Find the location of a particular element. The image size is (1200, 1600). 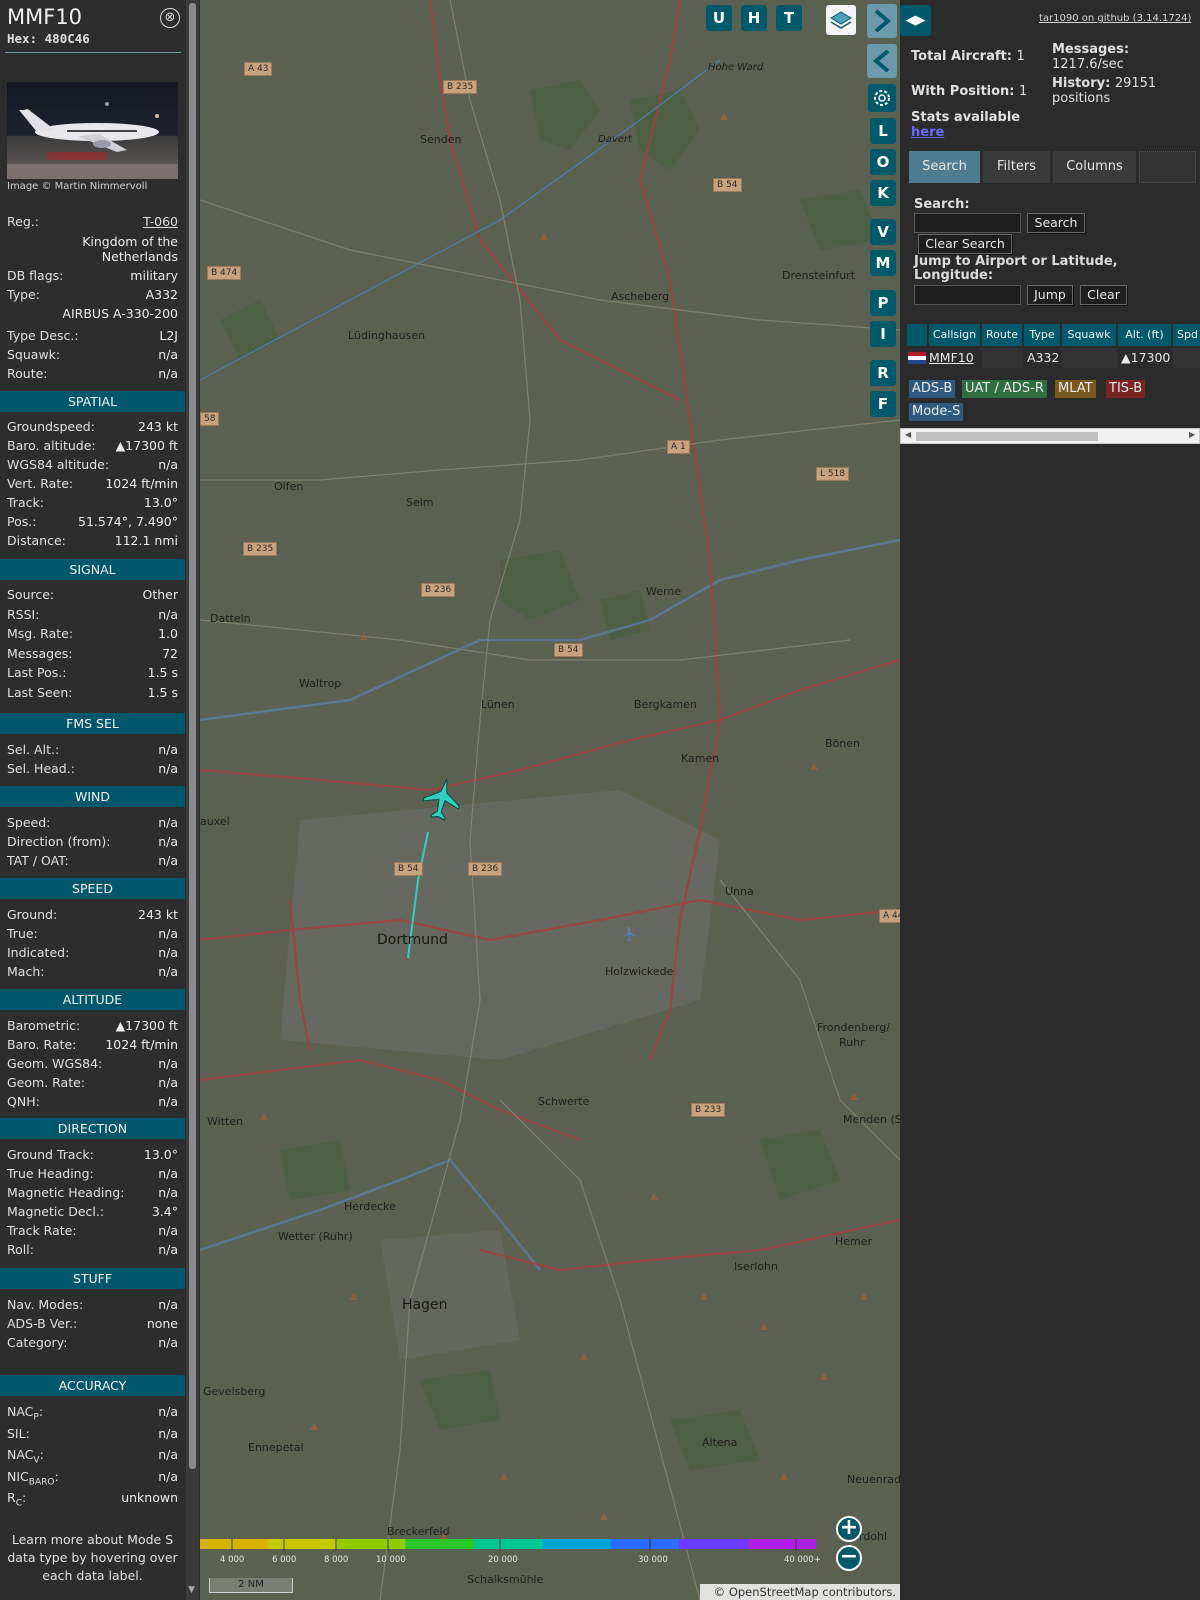

speed-label: Mach: is located at coordinates (25, 972).